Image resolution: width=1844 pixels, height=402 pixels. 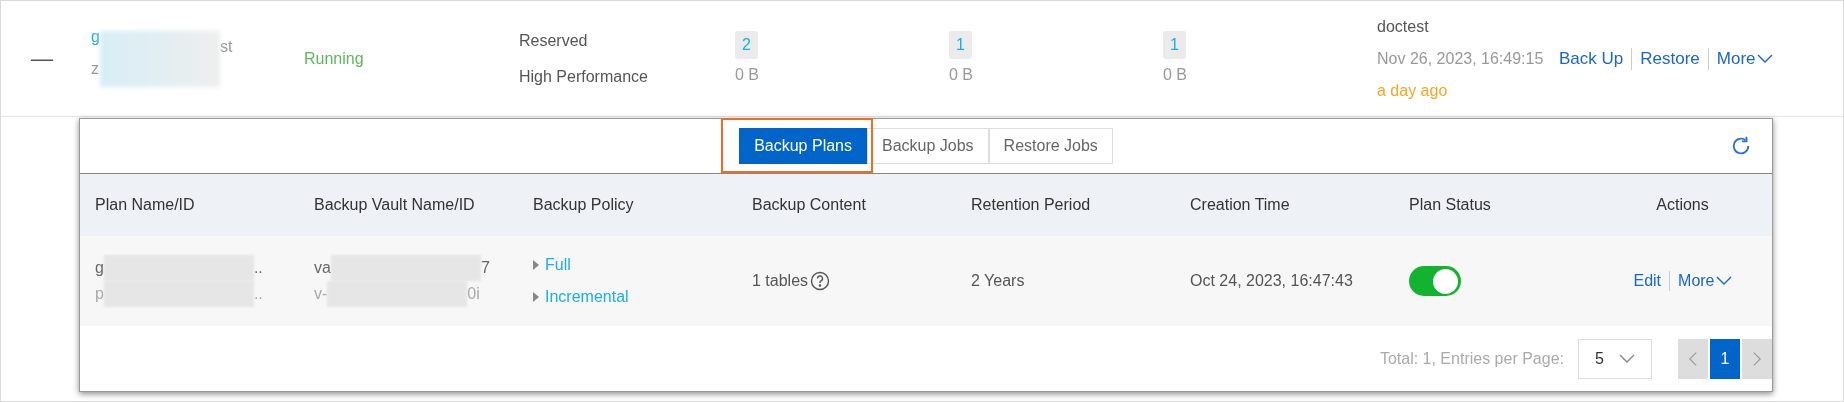 I want to click on masked-text-end: 0i, so click(x=473, y=294).